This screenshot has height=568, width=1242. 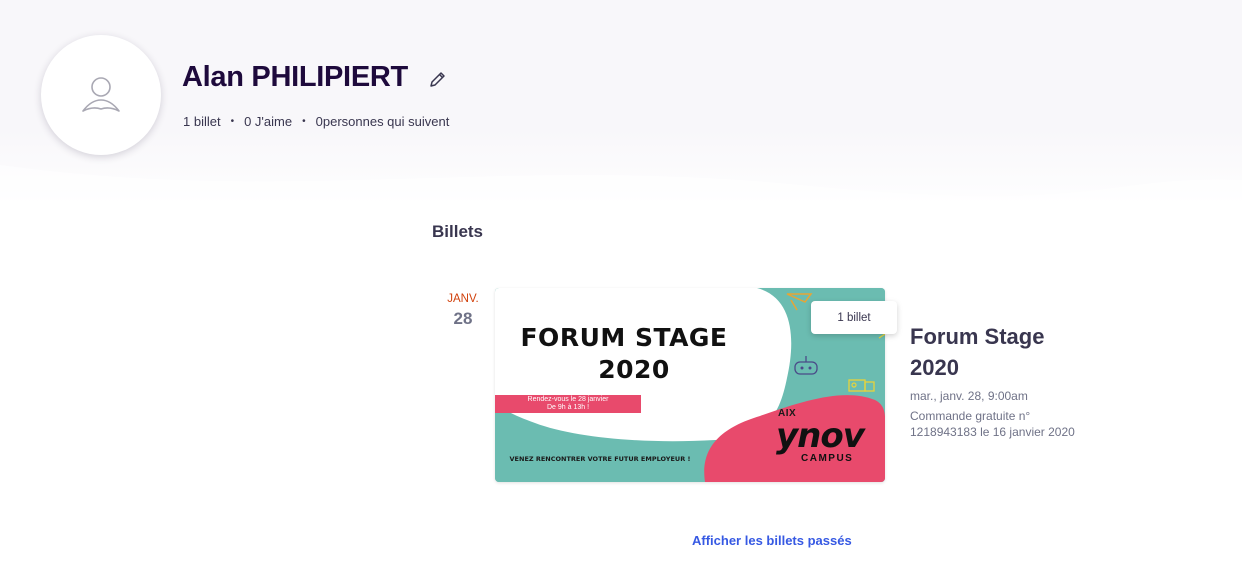 I want to click on poster-title: FORUM STAGE 2020, so click(x=624, y=354).